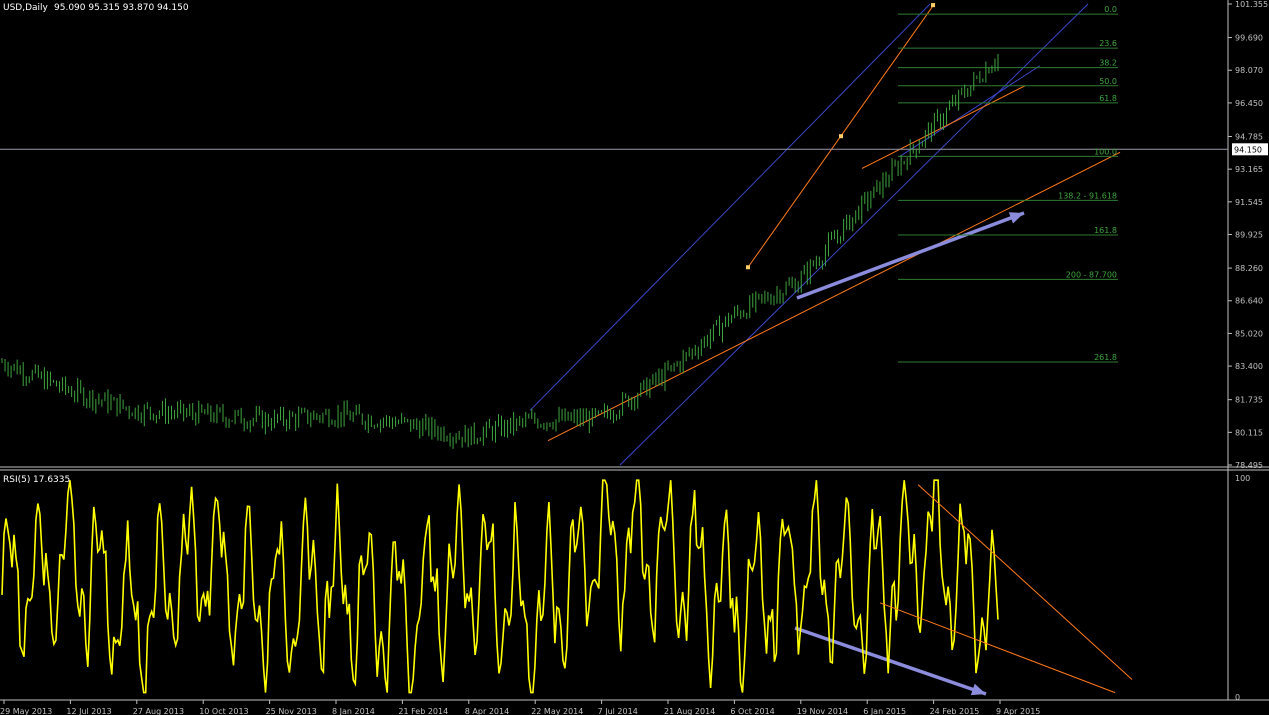 The height and width of the screenshot is (715, 1269). I want to click on price-tick-label: 94.785, so click(1249, 136).